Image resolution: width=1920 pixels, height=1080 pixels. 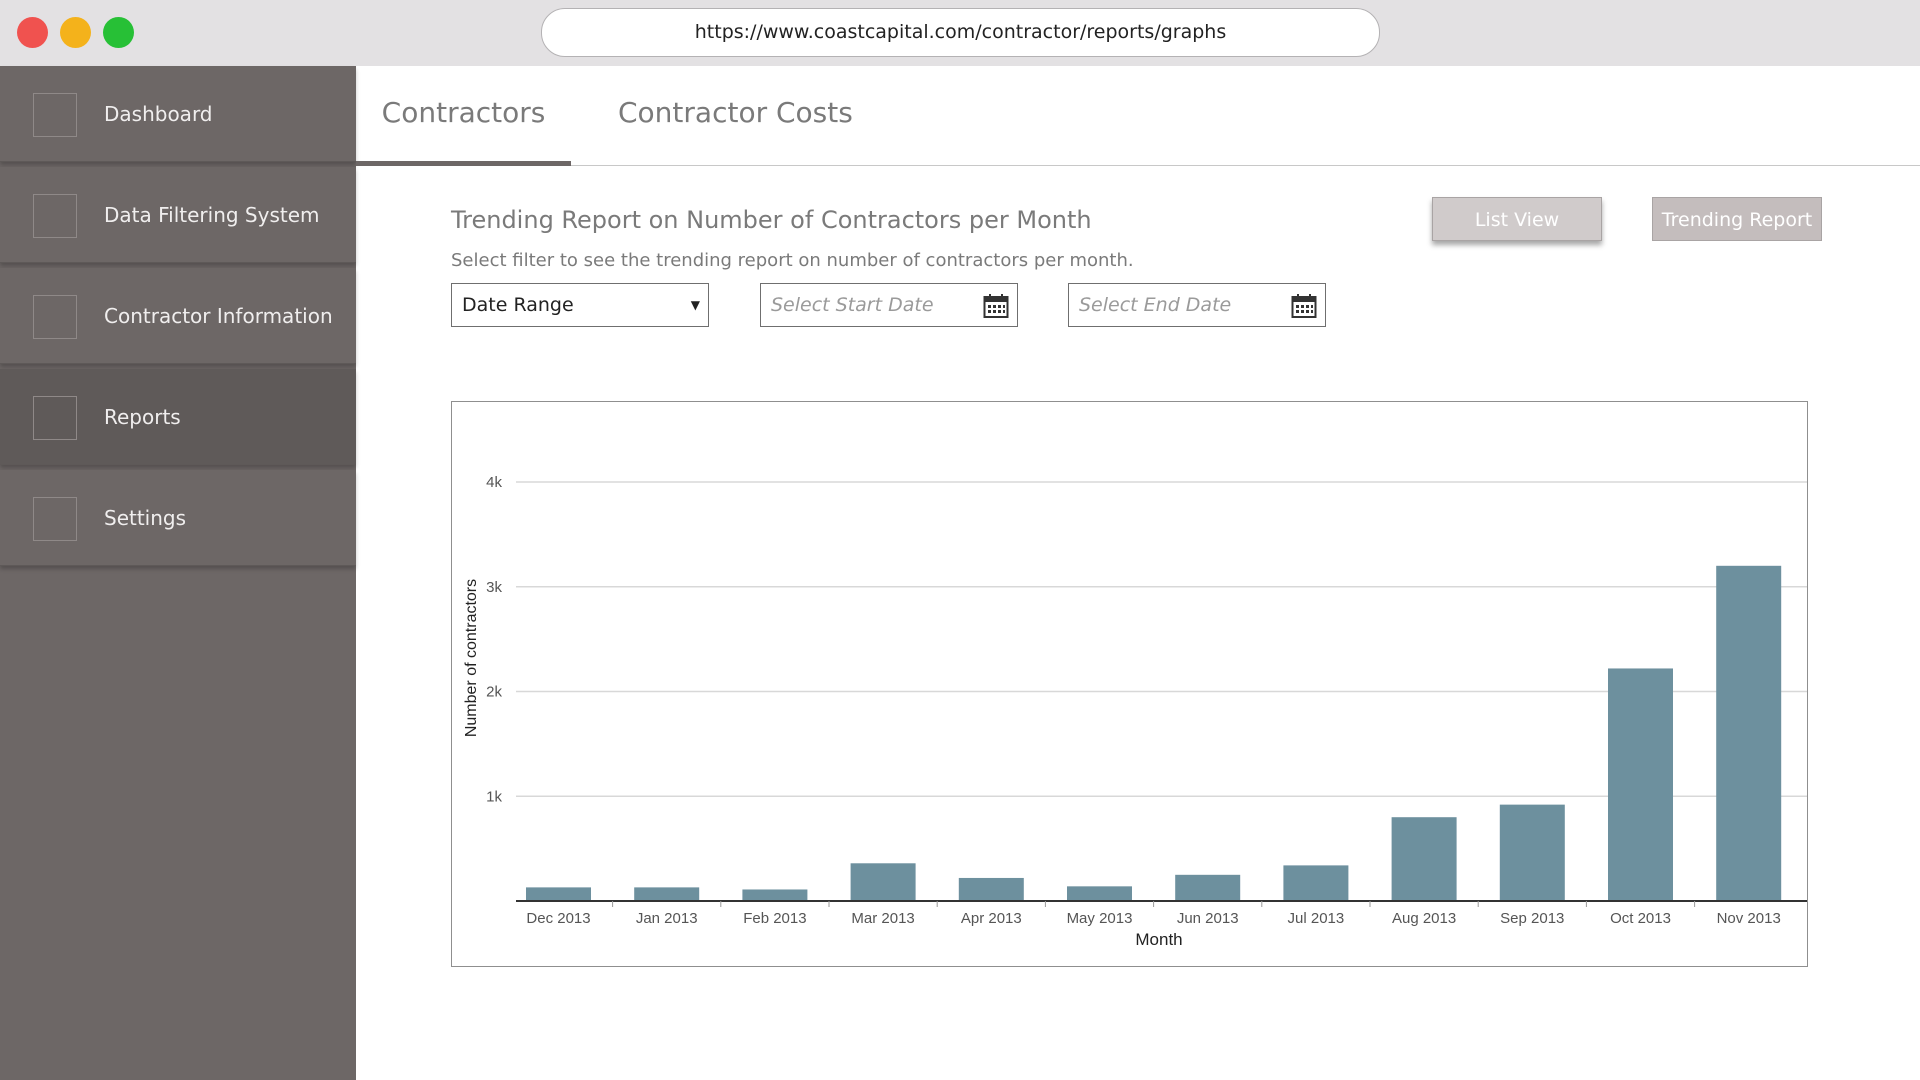 What do you see at coordinates (580, 305) in the screenshot?
I see `date-range-select: Date Range ▼` at bounding box center [580, 305].